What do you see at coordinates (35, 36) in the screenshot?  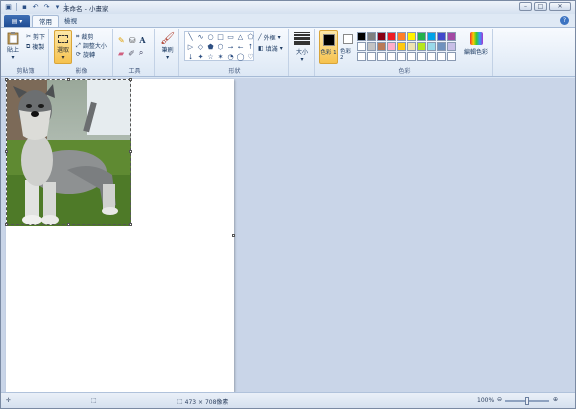 I see `cut-button: ✂ 剪下` at bounding box center [35, 36].